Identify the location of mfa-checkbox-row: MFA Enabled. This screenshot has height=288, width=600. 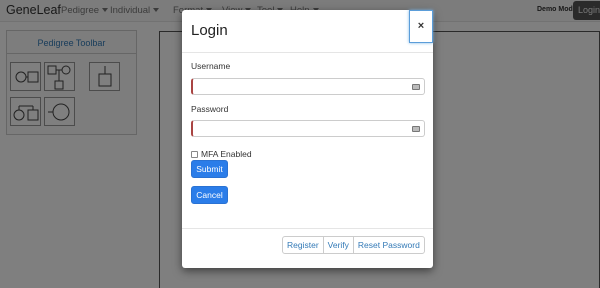
(221, 154).